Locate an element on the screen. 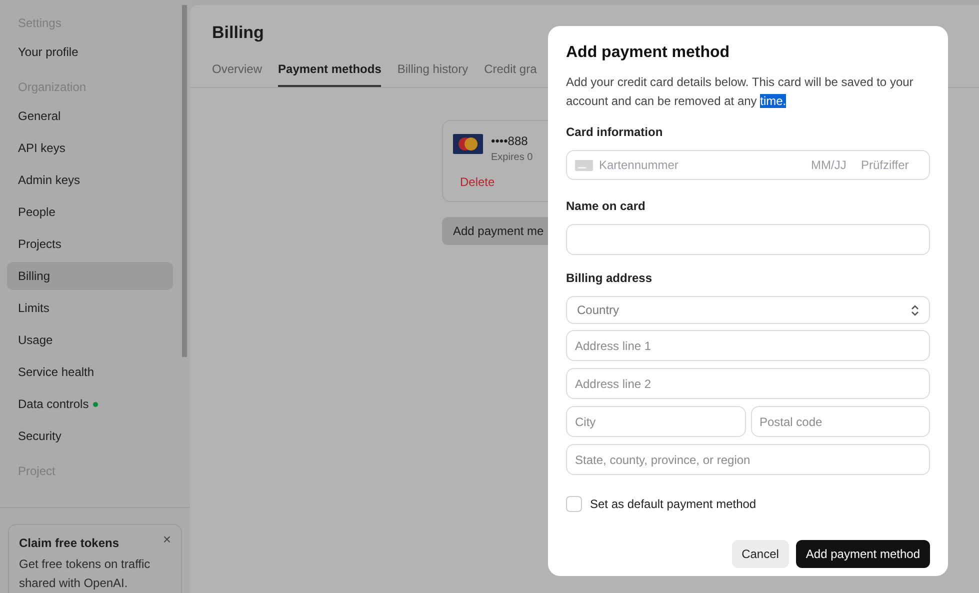  checkbox-label: Set as default payment method is located at coordinates (673, 504).